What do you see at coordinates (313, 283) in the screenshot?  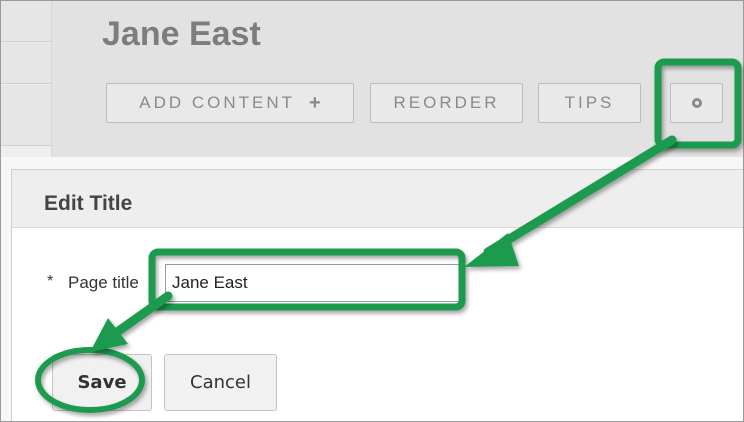 I see `page-title-input` at bounding box center [313, 283].